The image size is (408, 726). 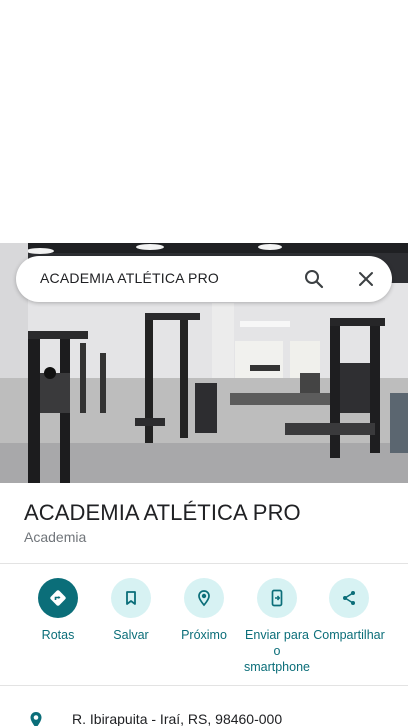 I want to click on place-category: Academia, so click(x=55, y=537).